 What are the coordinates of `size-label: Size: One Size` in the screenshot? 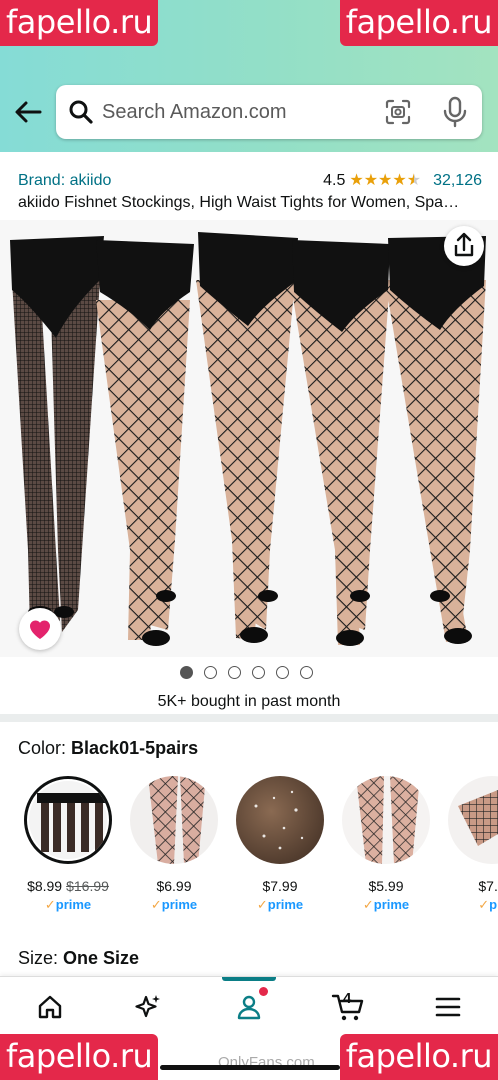 It's located at (78, 958).